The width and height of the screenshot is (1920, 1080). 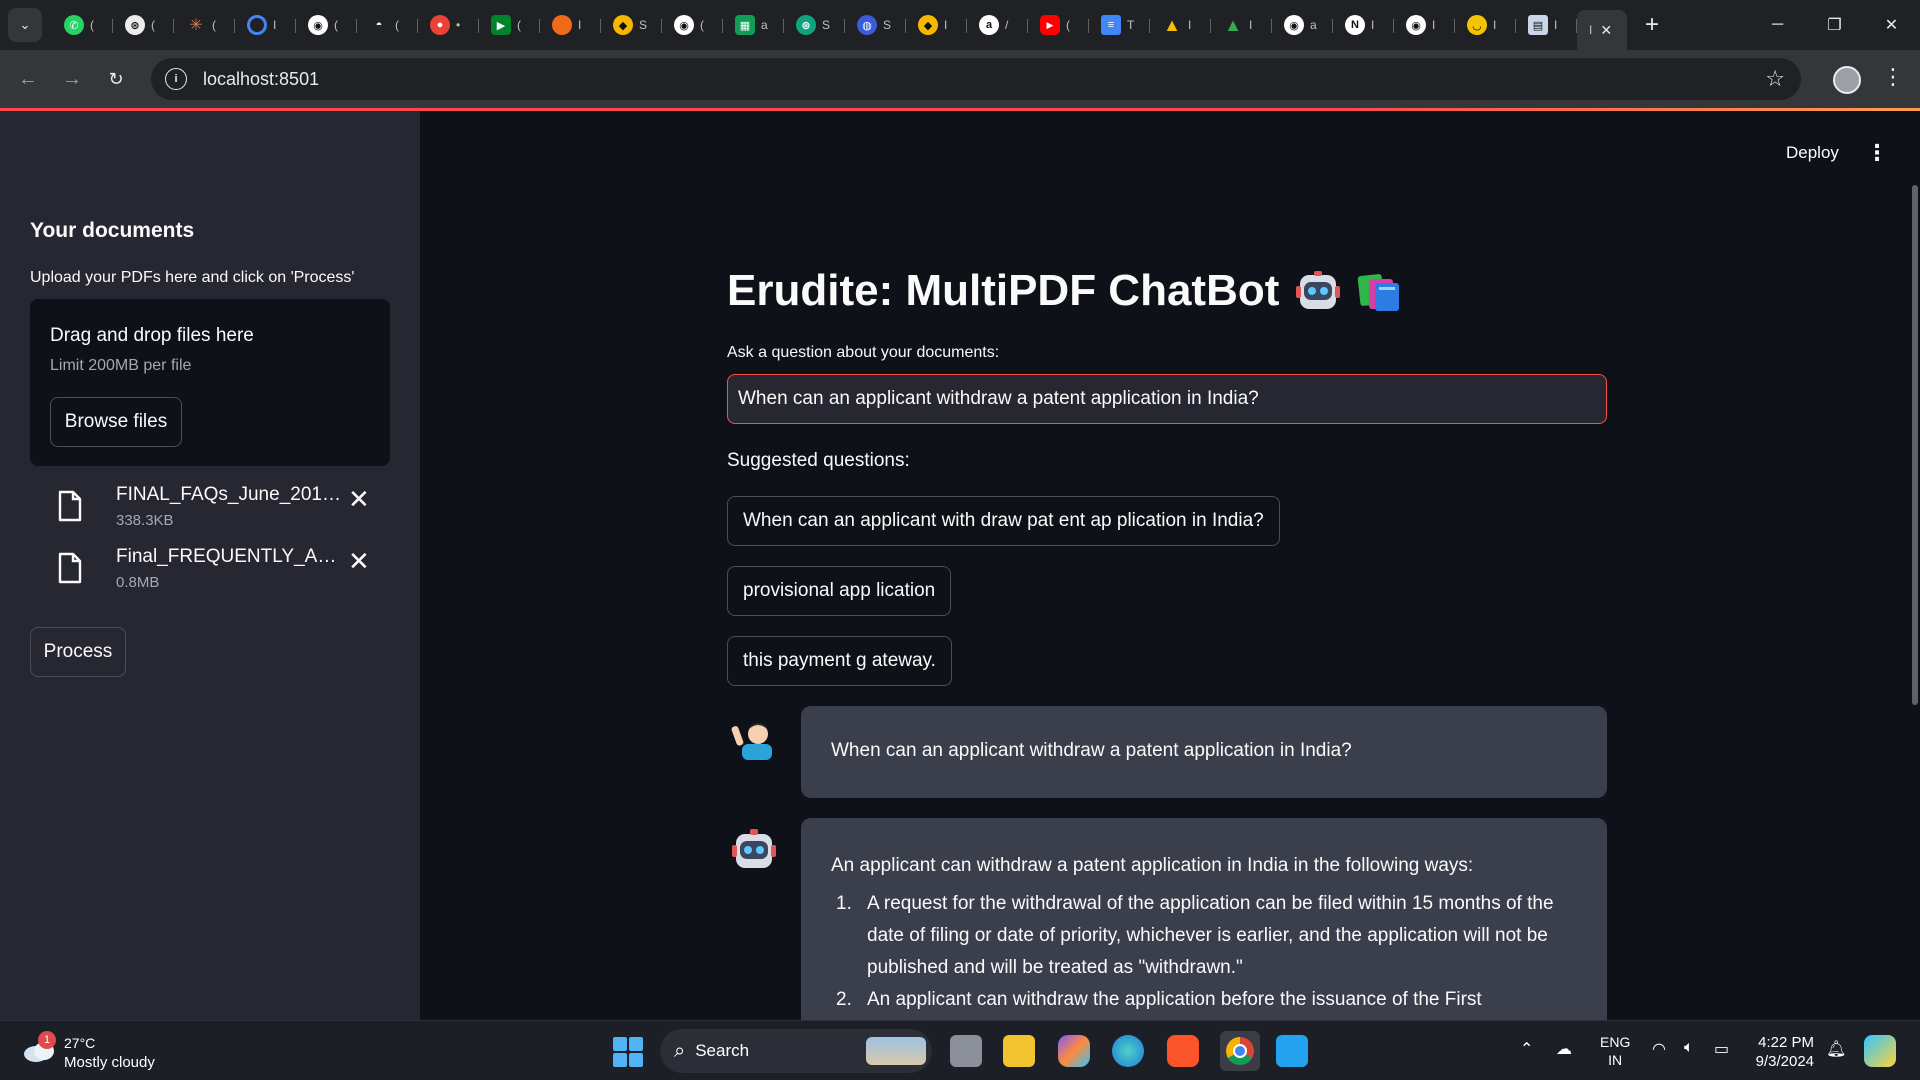 I want to click on minimize-button: ─, so click(x=1777, y=25).